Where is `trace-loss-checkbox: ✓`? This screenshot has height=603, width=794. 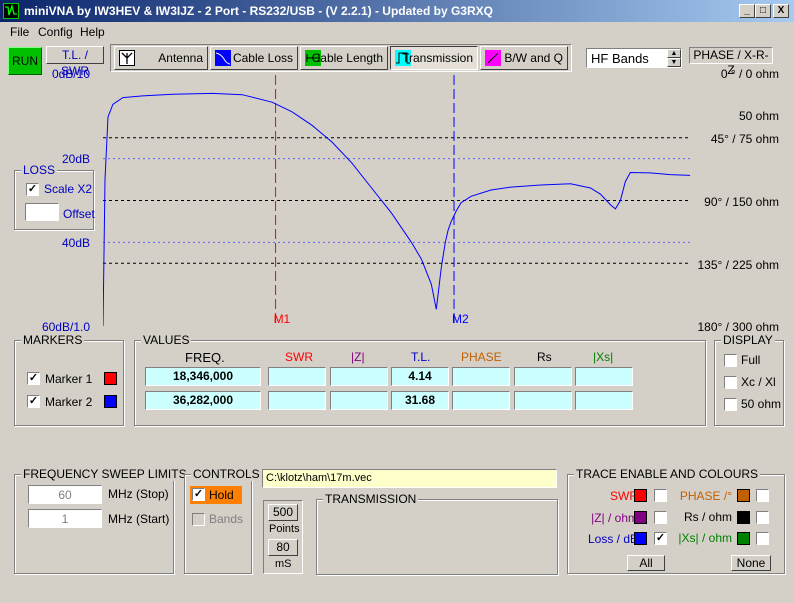 trace-loss-checkbox: ✓ is located at coordinates (660, 538).